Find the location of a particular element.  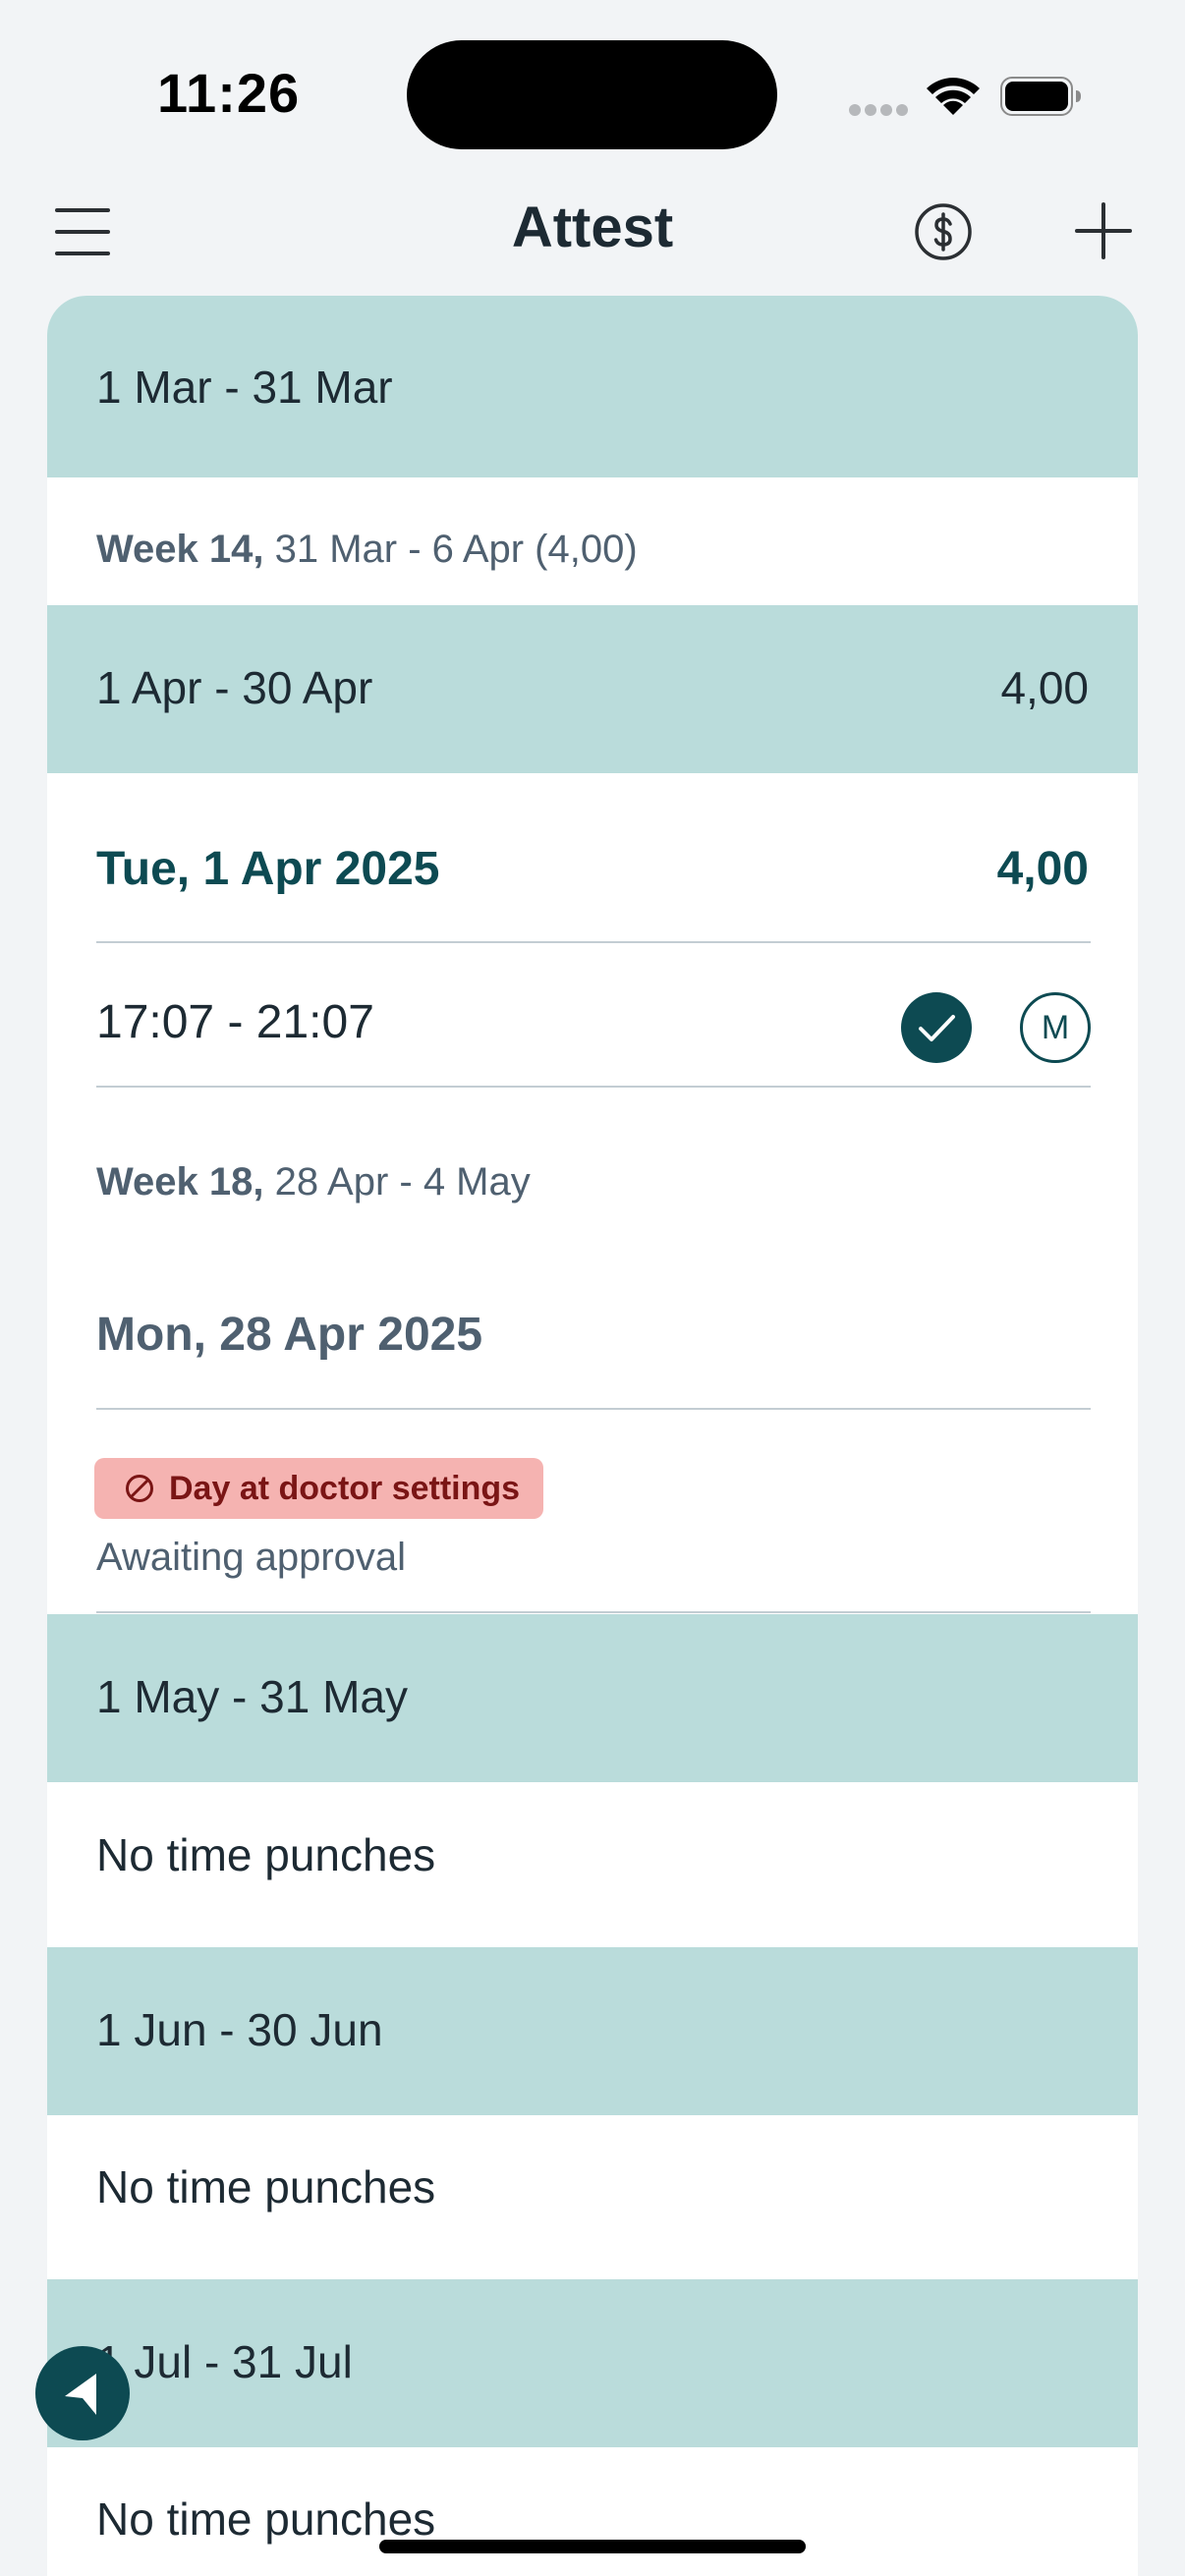

cellular-signal-icon is located at coordinates (879, 110).